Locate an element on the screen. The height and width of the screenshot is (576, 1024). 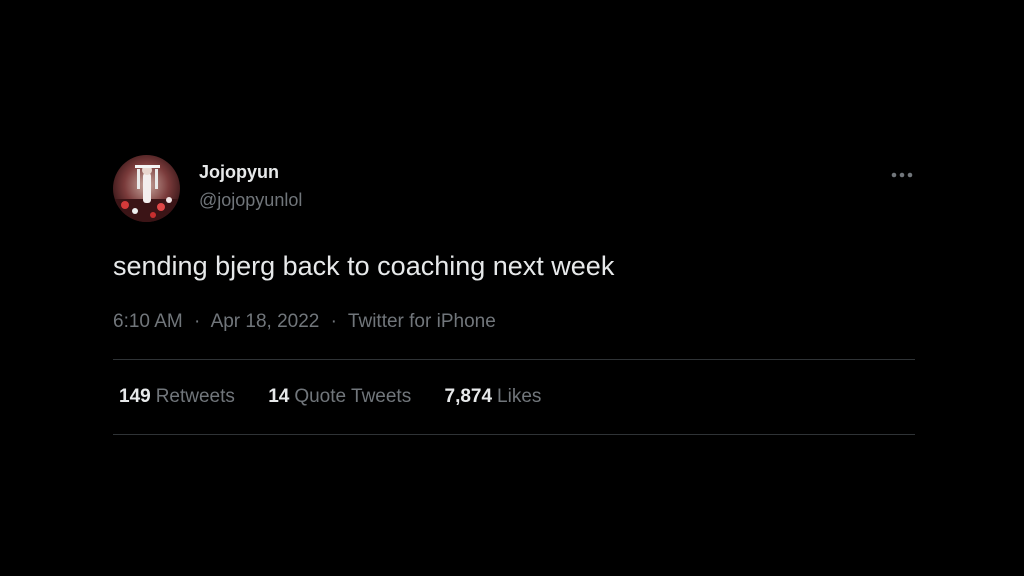
likes-label: Likes is located at coordinates (519, 396).